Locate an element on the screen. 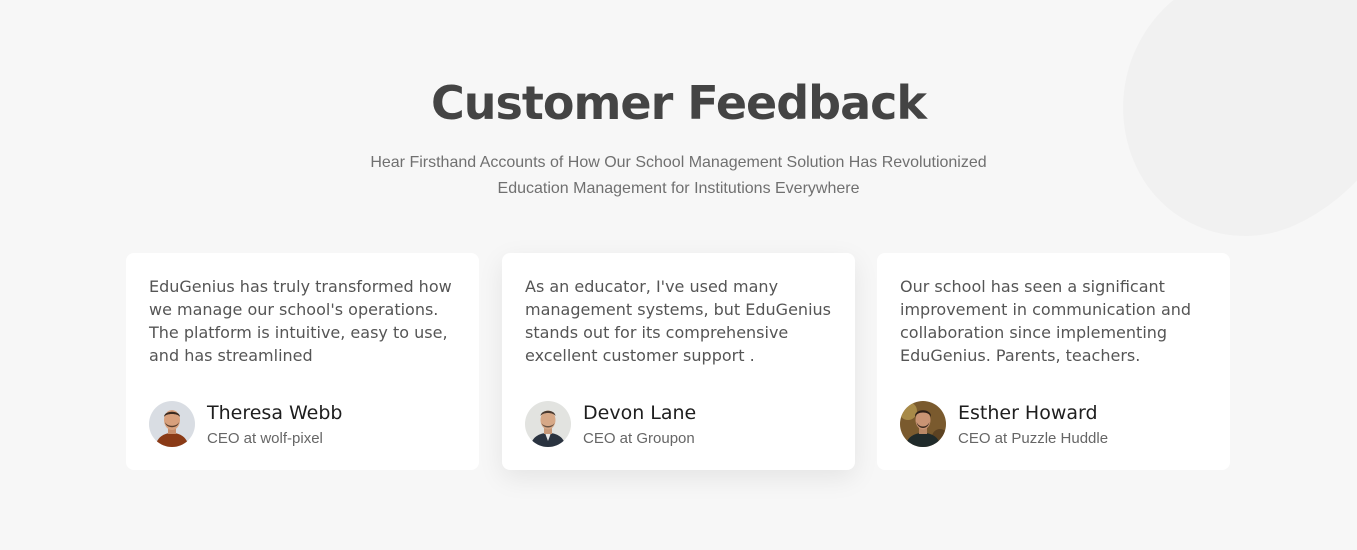 The height and width of the screenshot is (550, 1357). author-name: Devon Lane is located at coordinates (640, 413).